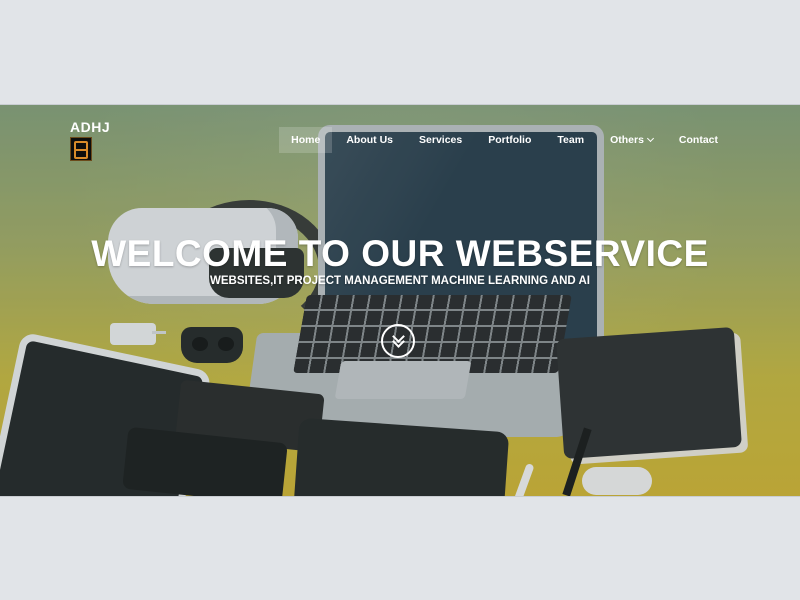 Image resolution: width=800 pixels, height=600 pixels. Describe the element at coordinates (440, 140) in the screenshot. I see `nav-item-services: Services` at that location.